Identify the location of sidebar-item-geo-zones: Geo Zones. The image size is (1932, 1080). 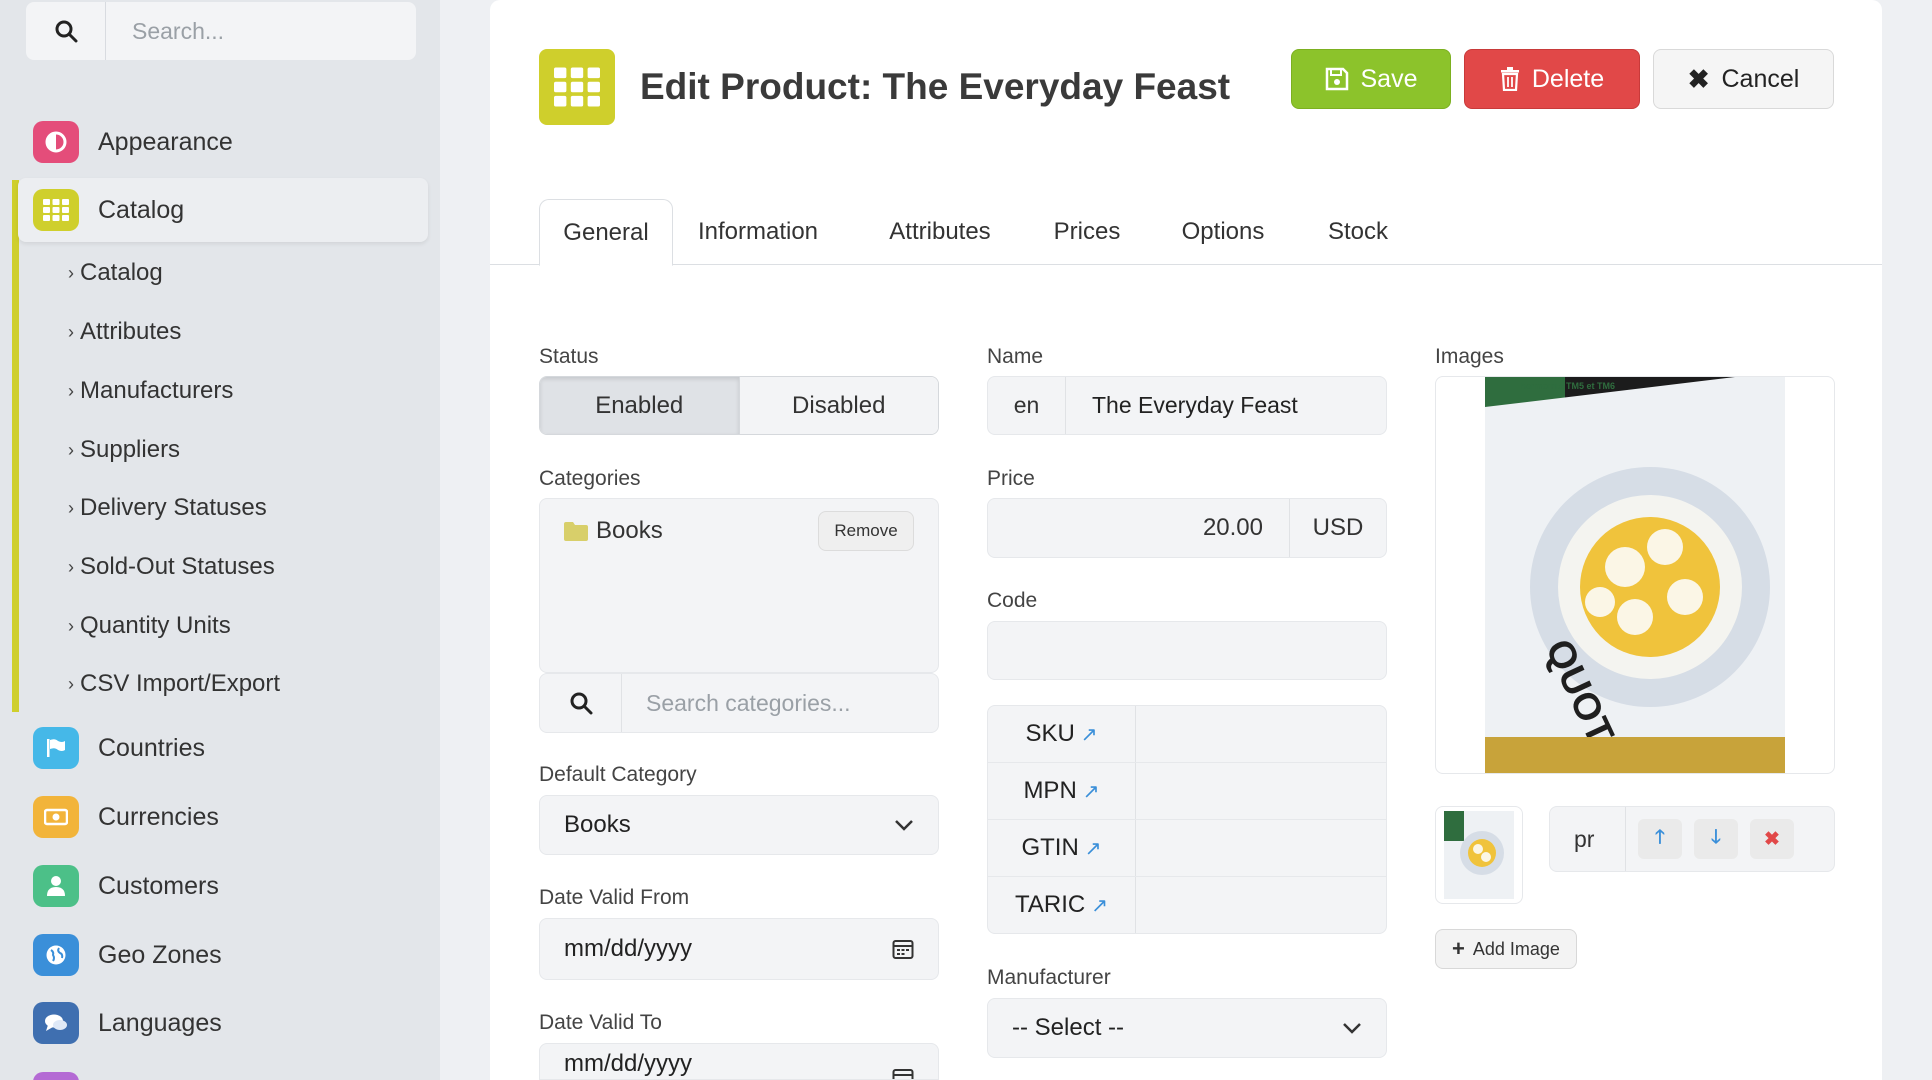
(220, 955).